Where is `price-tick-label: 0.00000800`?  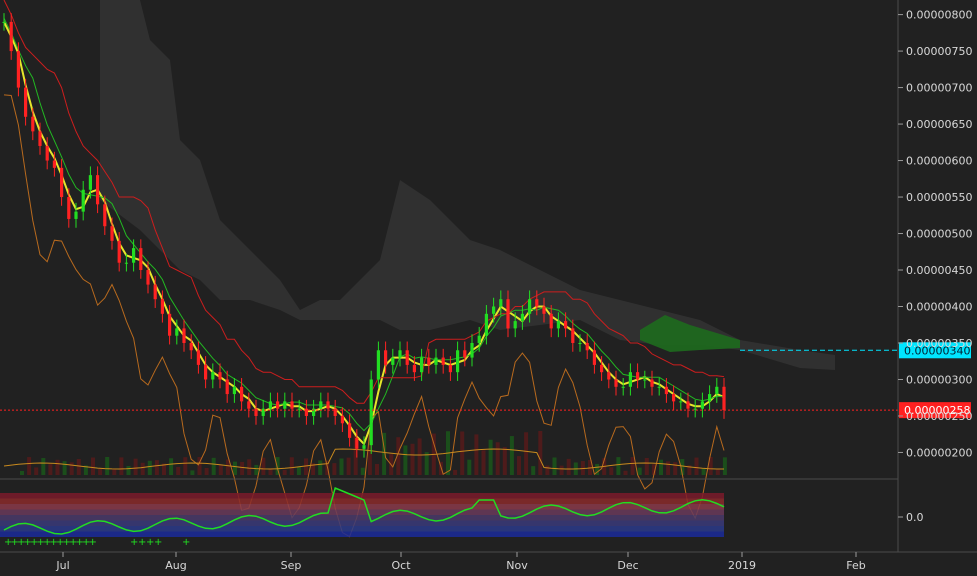
price-tick-label: 0.00000800 is located at coordinates (939, 15).